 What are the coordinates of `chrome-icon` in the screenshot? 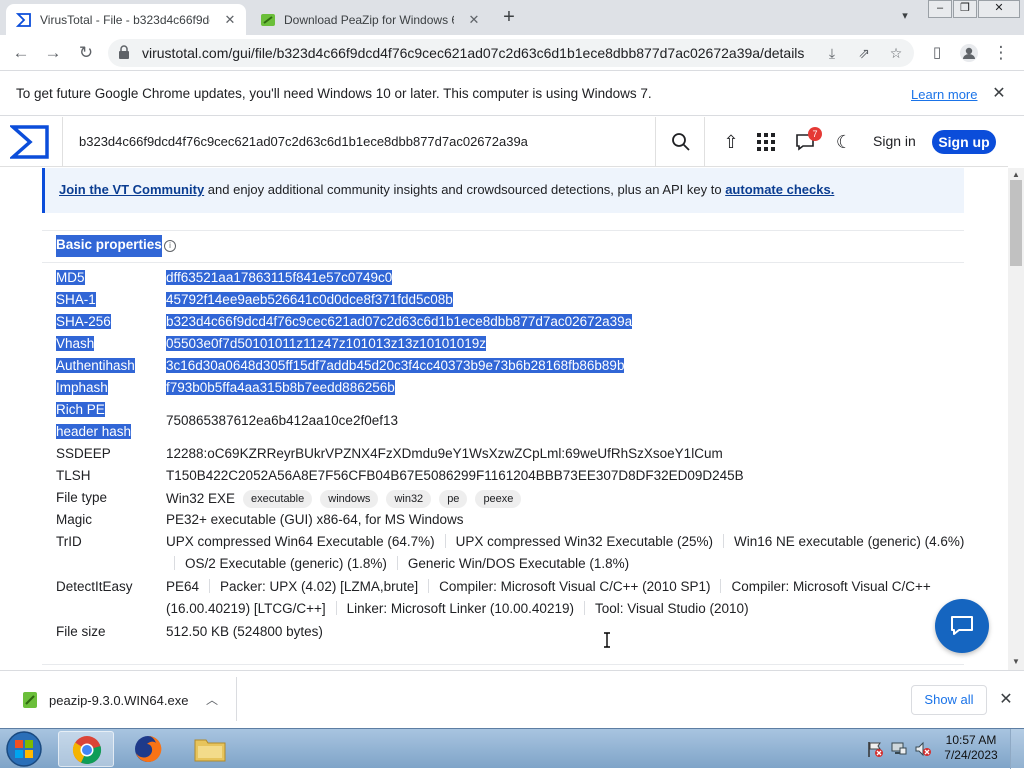 It's located at (87, 750).